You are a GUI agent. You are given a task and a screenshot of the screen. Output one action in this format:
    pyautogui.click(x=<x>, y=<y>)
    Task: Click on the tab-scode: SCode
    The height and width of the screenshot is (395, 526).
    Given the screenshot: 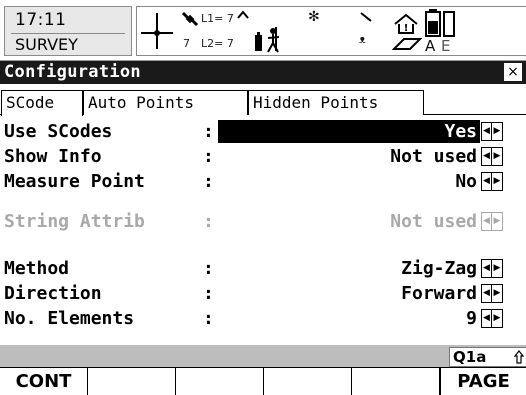 What is the action you would take?
    pyautogui.click(x=42, y=103)
    